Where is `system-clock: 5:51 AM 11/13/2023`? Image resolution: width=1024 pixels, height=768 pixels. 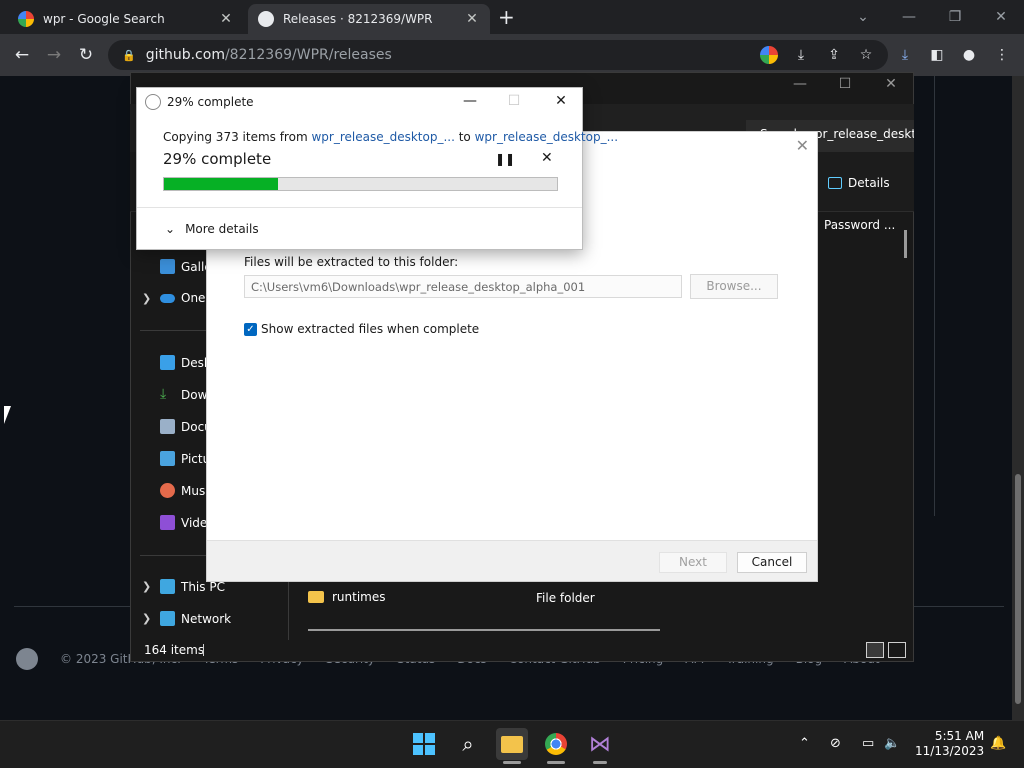
system-clock: 5:51 AM 11/13/2023 is located at coordinates (949, 744).